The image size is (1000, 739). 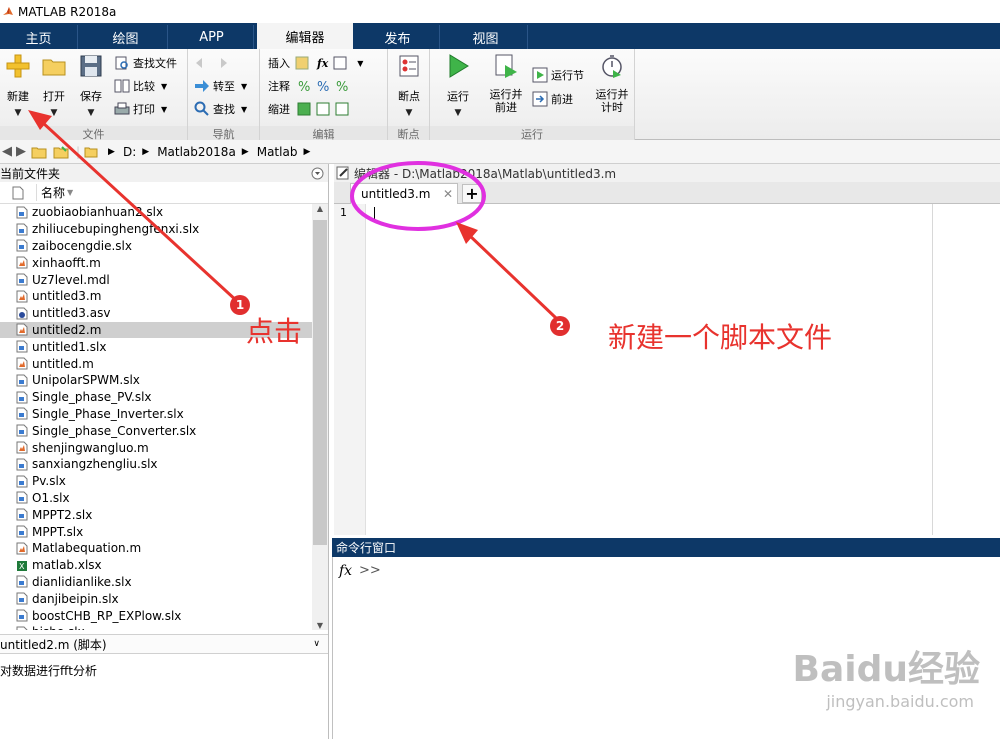 I want to click on new-button: 新建 ▼, so click(x=18, y=85).